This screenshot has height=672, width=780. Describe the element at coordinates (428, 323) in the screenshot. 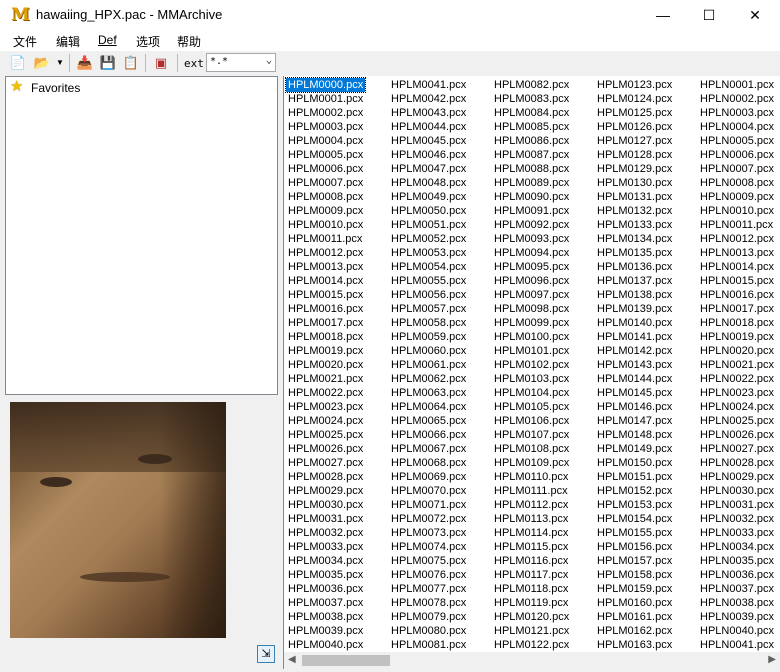

I see `file-item: HPLM0058.pcx` at that location.